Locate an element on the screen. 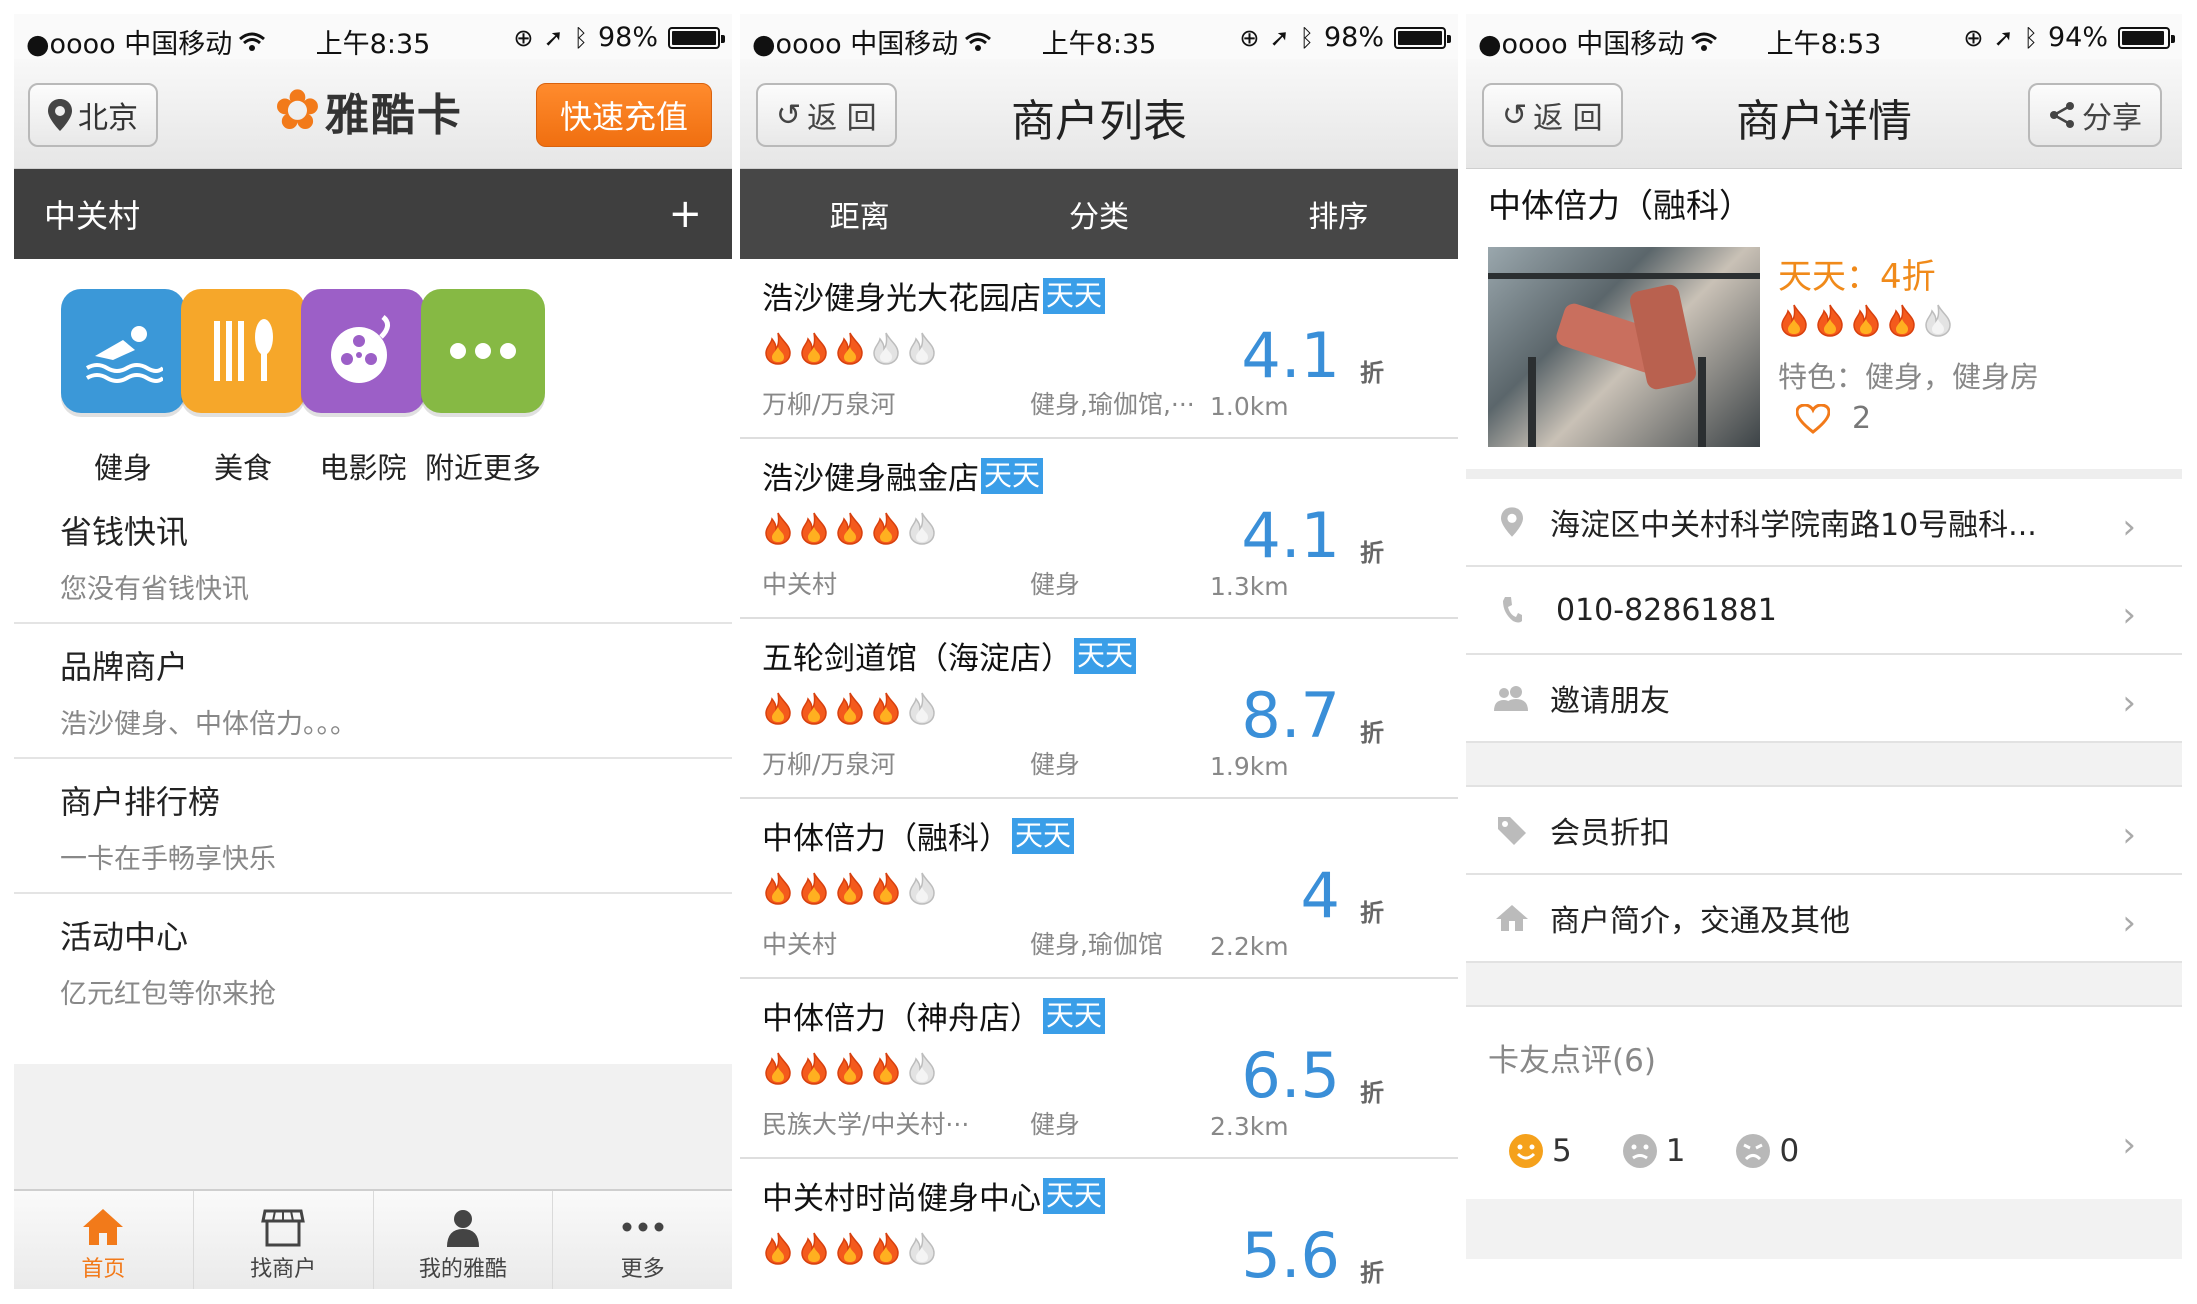 The height and width of the screenshot is (1304, 2197). menu-item-brand-merchants: 品牌商户 浩沙健身、中体倍力。。。 is located at coordinates (373, 691).